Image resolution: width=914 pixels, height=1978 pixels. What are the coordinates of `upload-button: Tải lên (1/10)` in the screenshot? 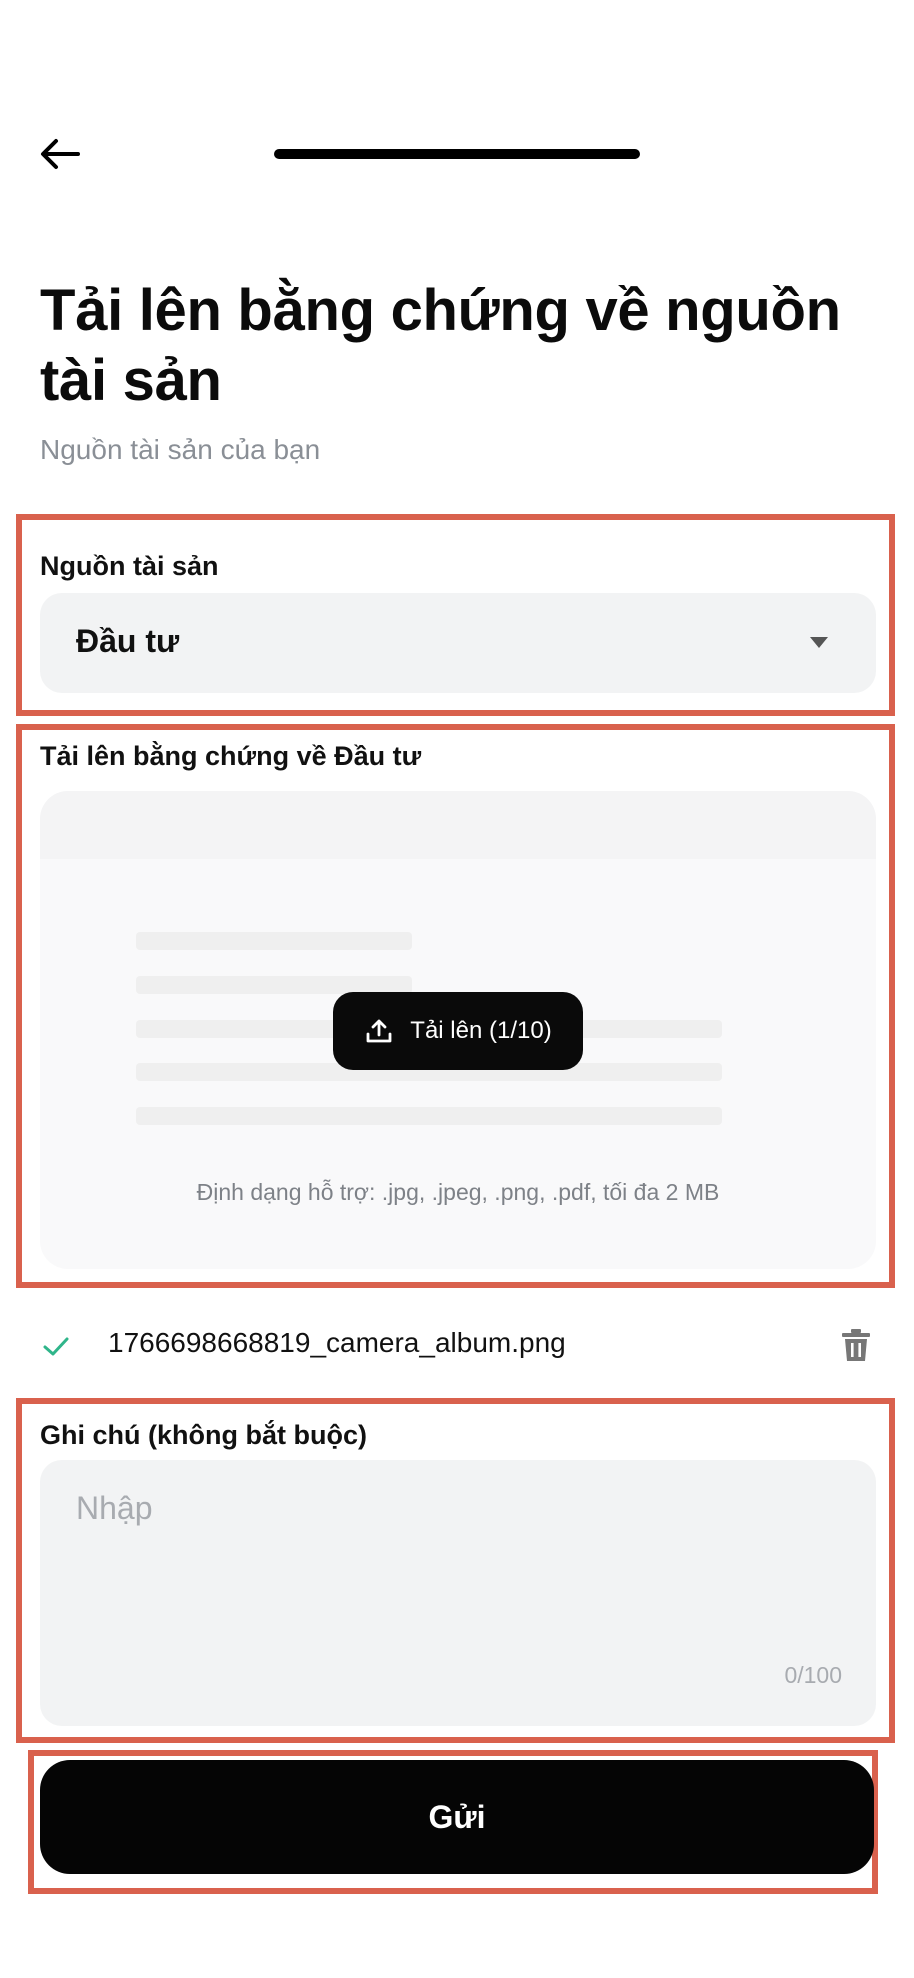 It's located at (458, 1031).